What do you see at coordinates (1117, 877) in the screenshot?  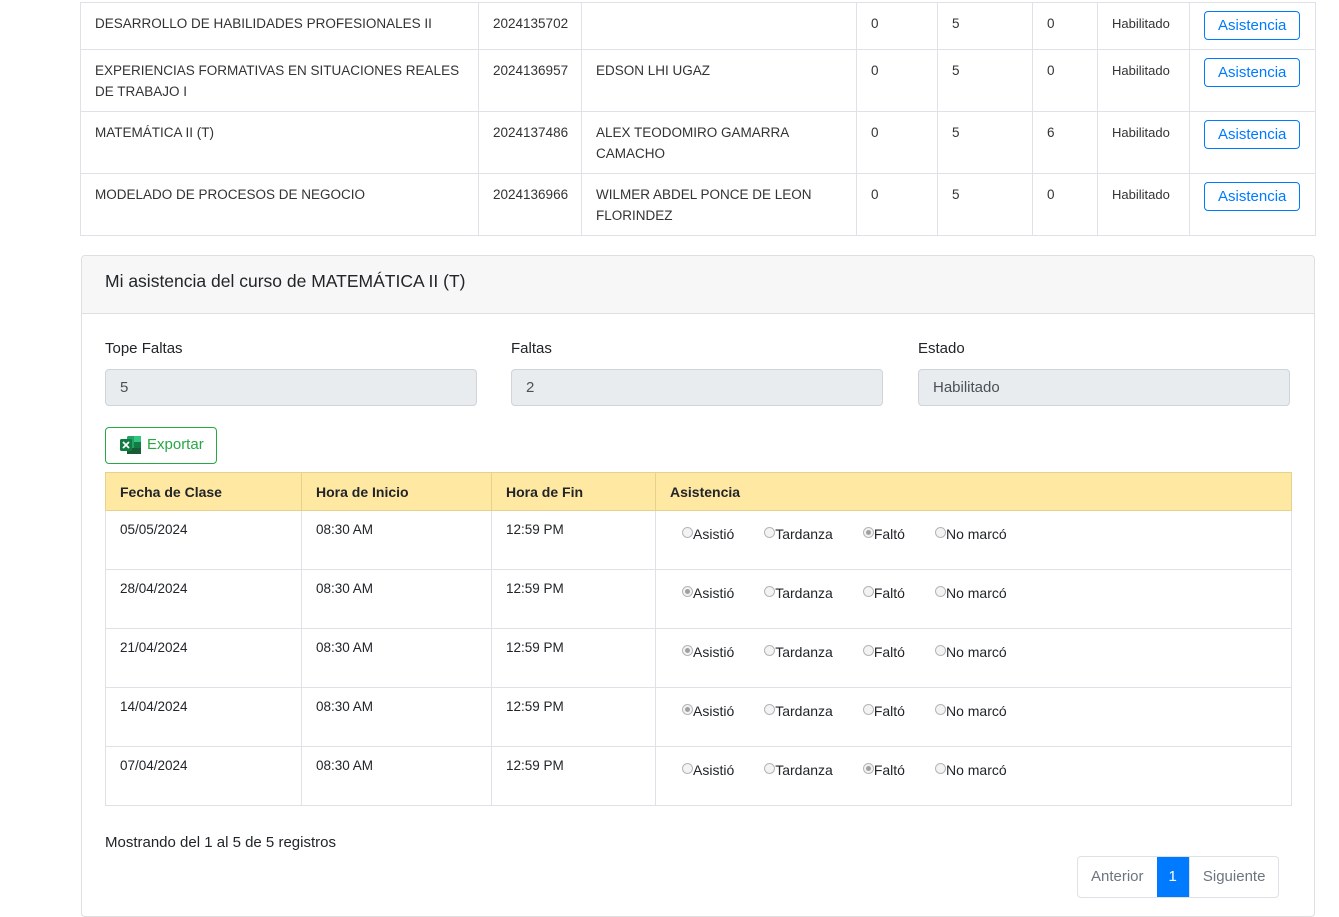 I see `pagination-prev: Anterior` at bounding box center [1117, 877].